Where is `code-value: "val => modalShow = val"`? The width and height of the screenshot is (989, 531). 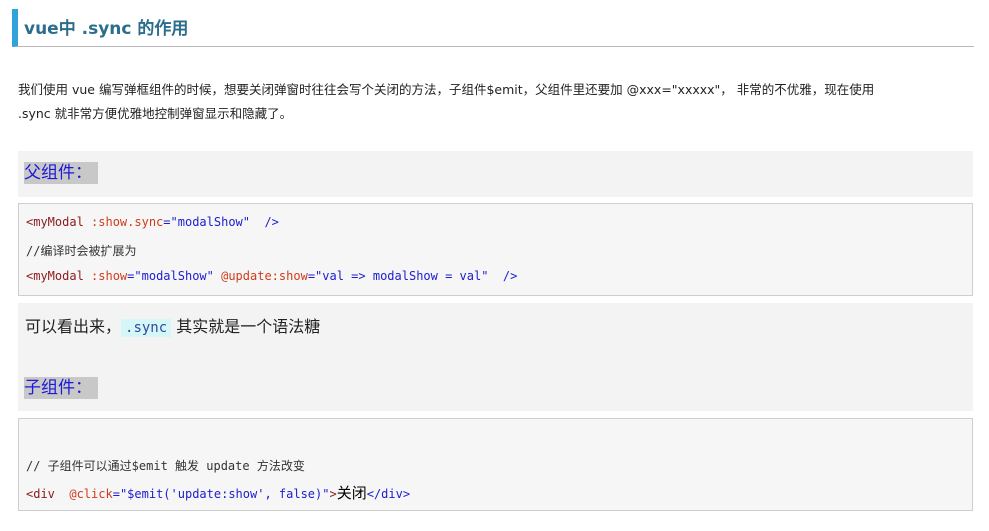 code-value: "val => modalShow = val" is located at coordinates (402, 276).